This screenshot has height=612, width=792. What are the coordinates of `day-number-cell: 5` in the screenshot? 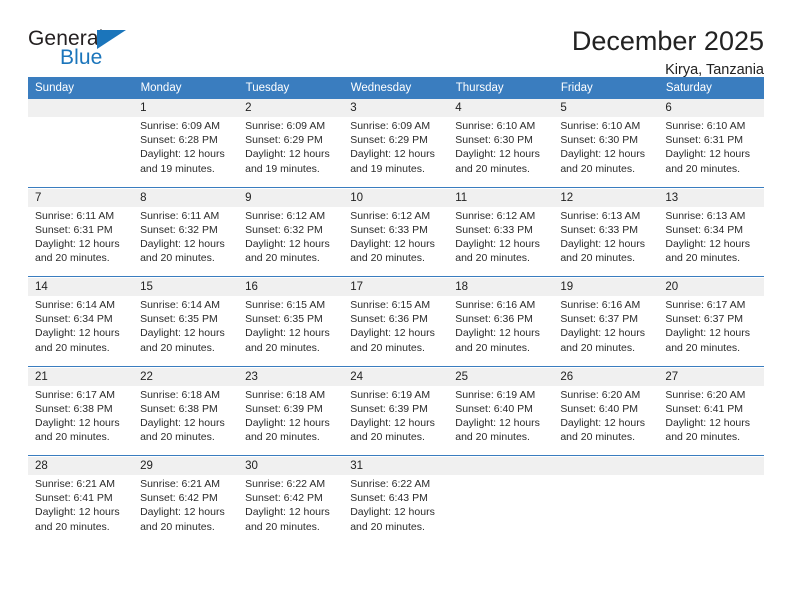 It's located at (606, 108).